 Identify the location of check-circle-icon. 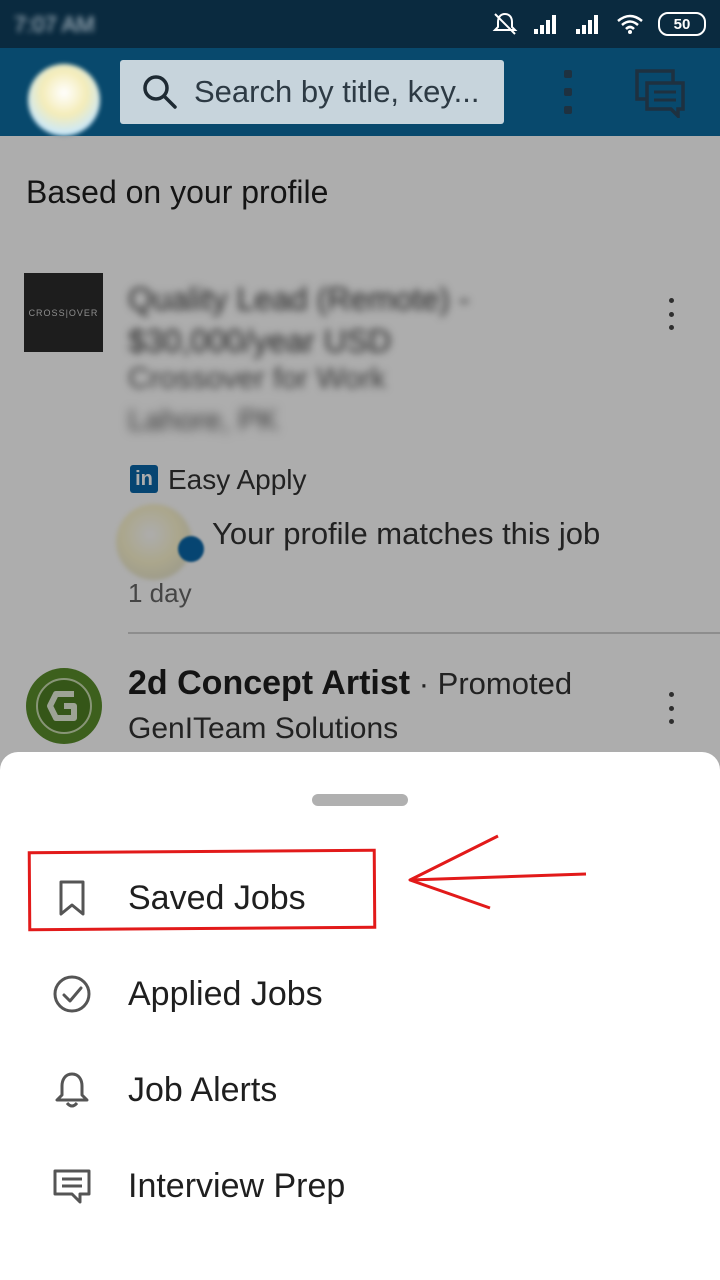
(72, 994).